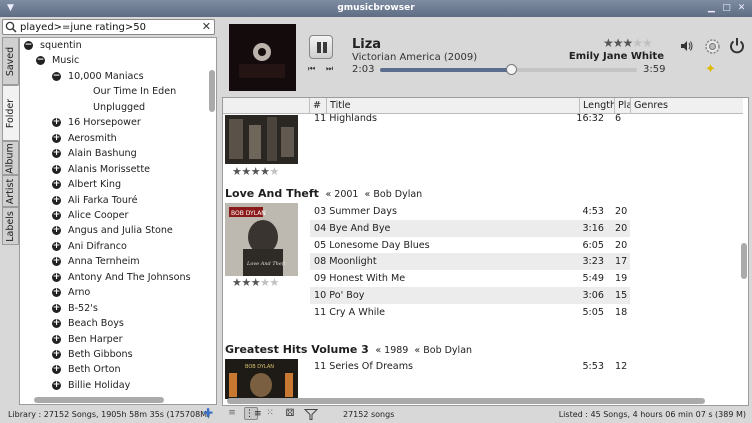  What do you see at coordinates (452, 106) in the screenshot?
I see `col-header-title: Title` at bounding box center [452, 106].